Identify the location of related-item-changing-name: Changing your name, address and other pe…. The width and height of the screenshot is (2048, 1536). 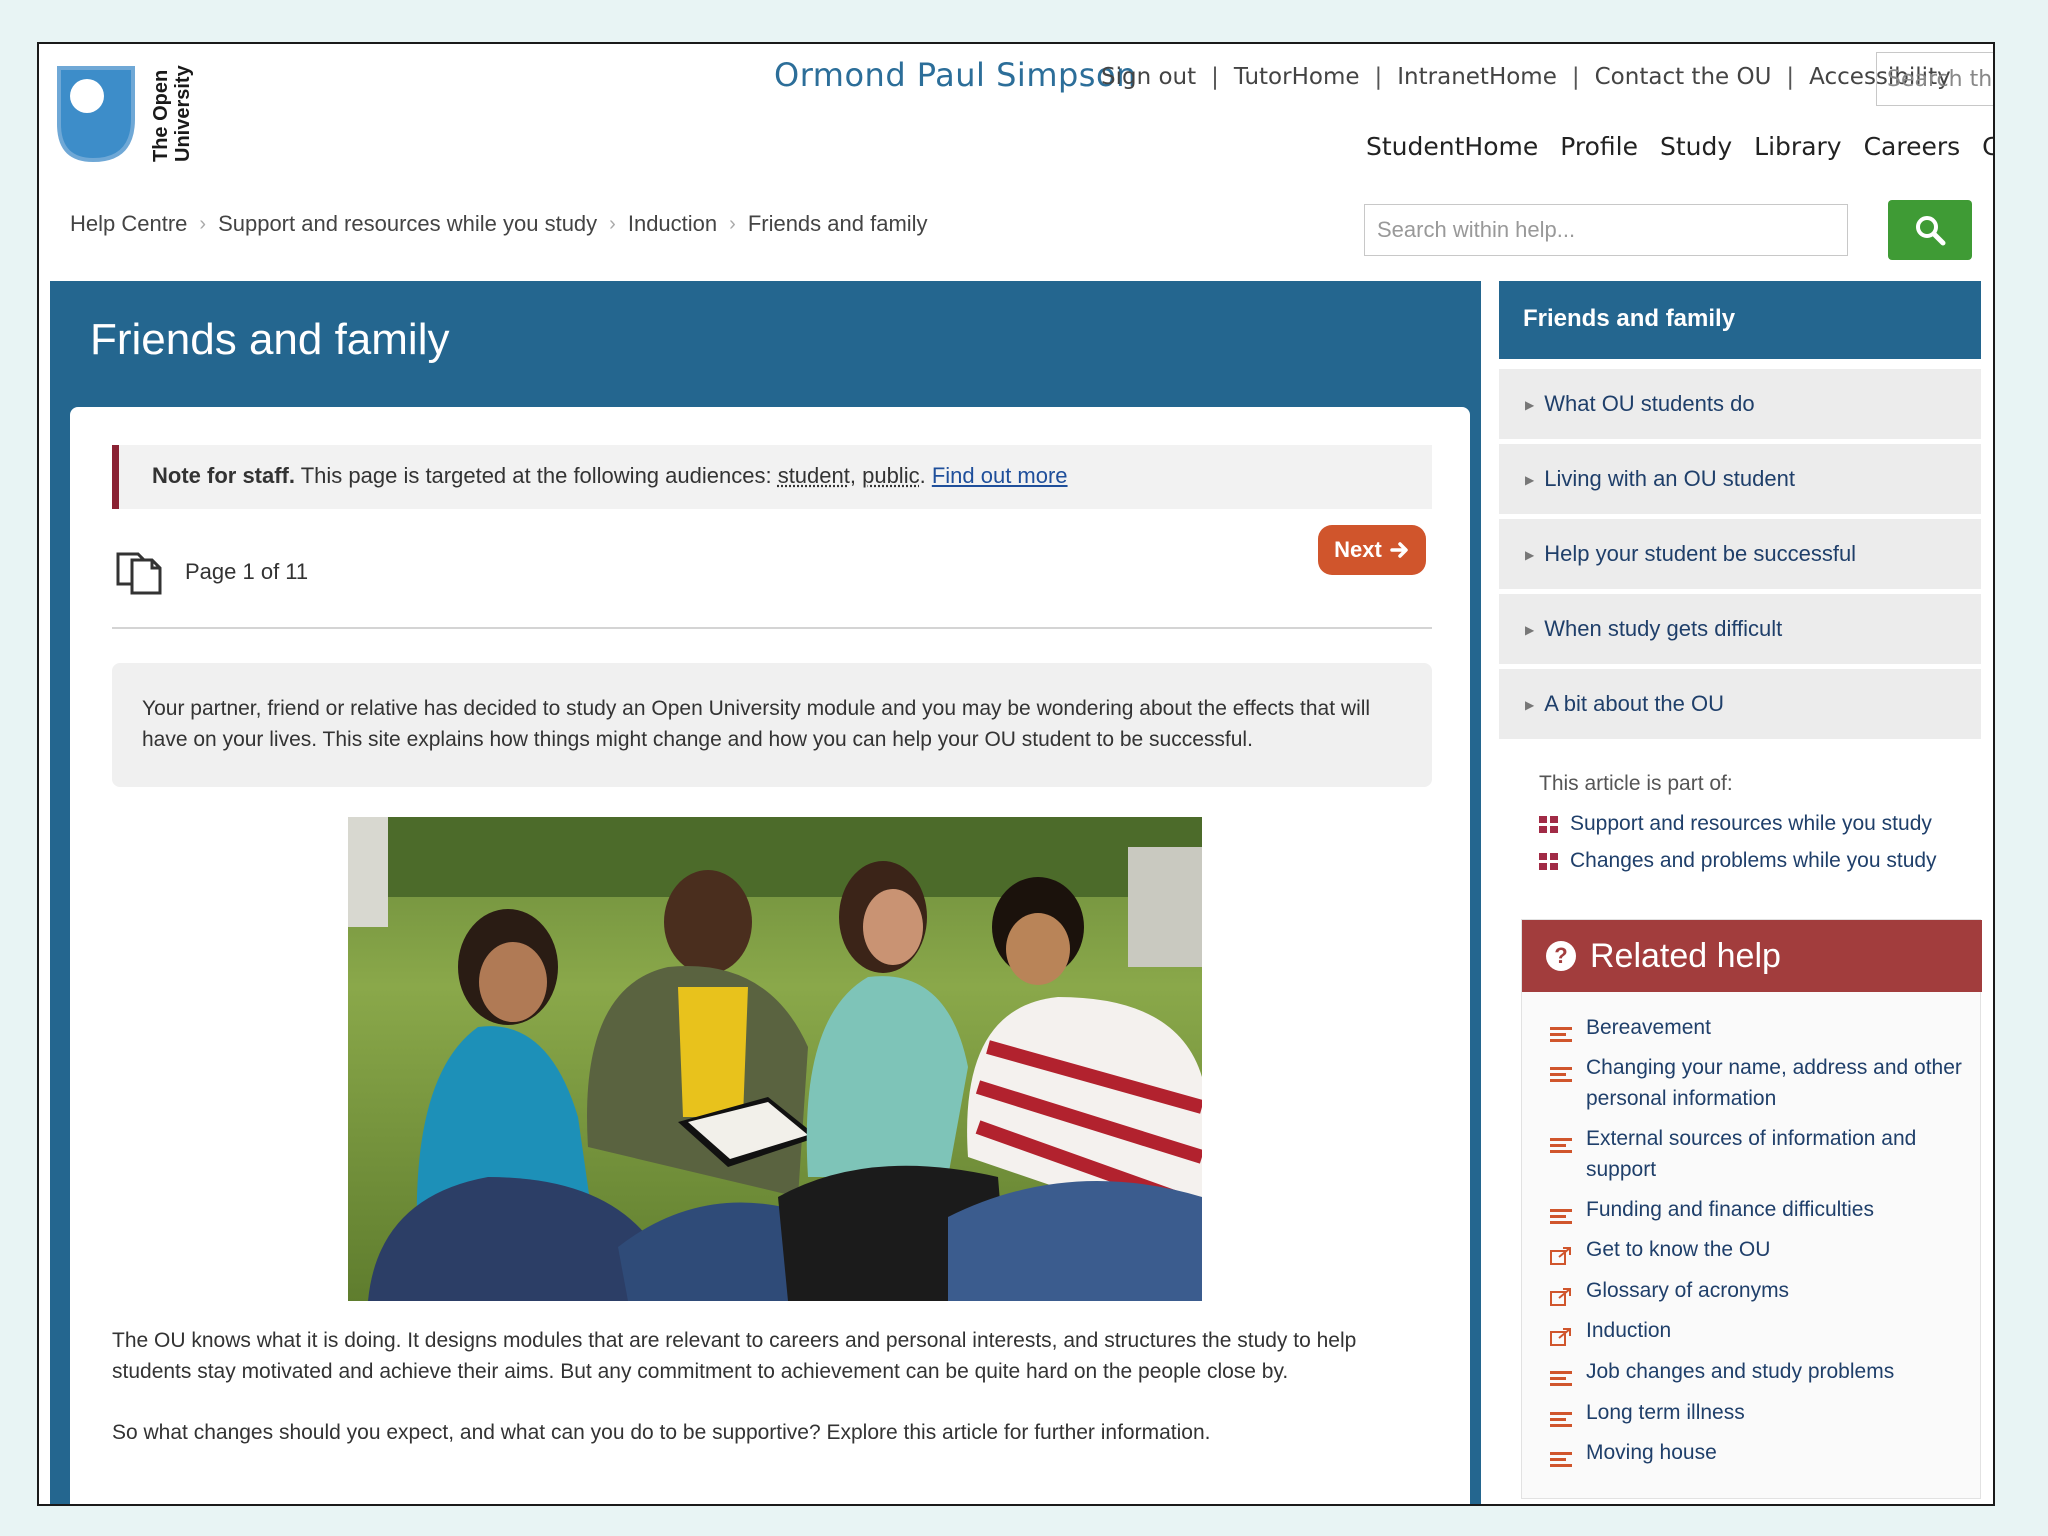
(1760, 1083).